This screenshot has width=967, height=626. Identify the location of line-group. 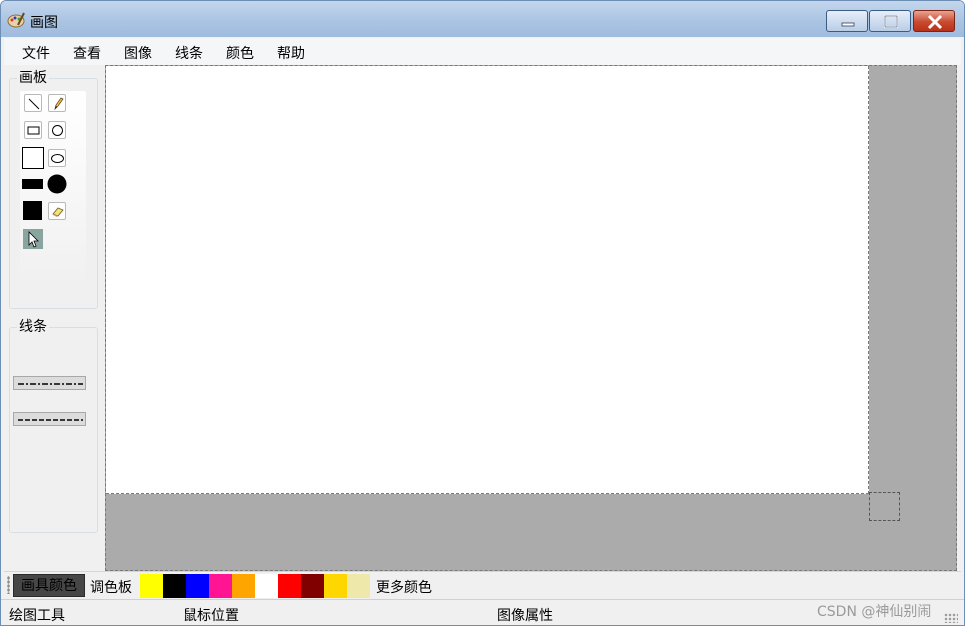
(53, 430).